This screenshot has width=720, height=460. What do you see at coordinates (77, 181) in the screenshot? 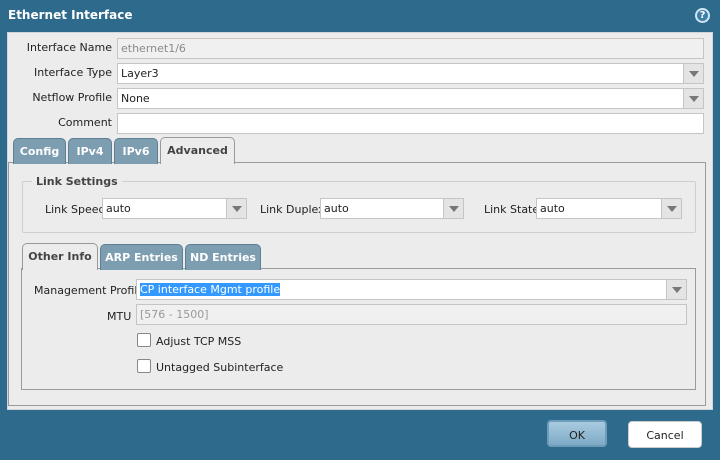
I see `link-settings-legend: Link Settings` at bounding box center [77, 181].